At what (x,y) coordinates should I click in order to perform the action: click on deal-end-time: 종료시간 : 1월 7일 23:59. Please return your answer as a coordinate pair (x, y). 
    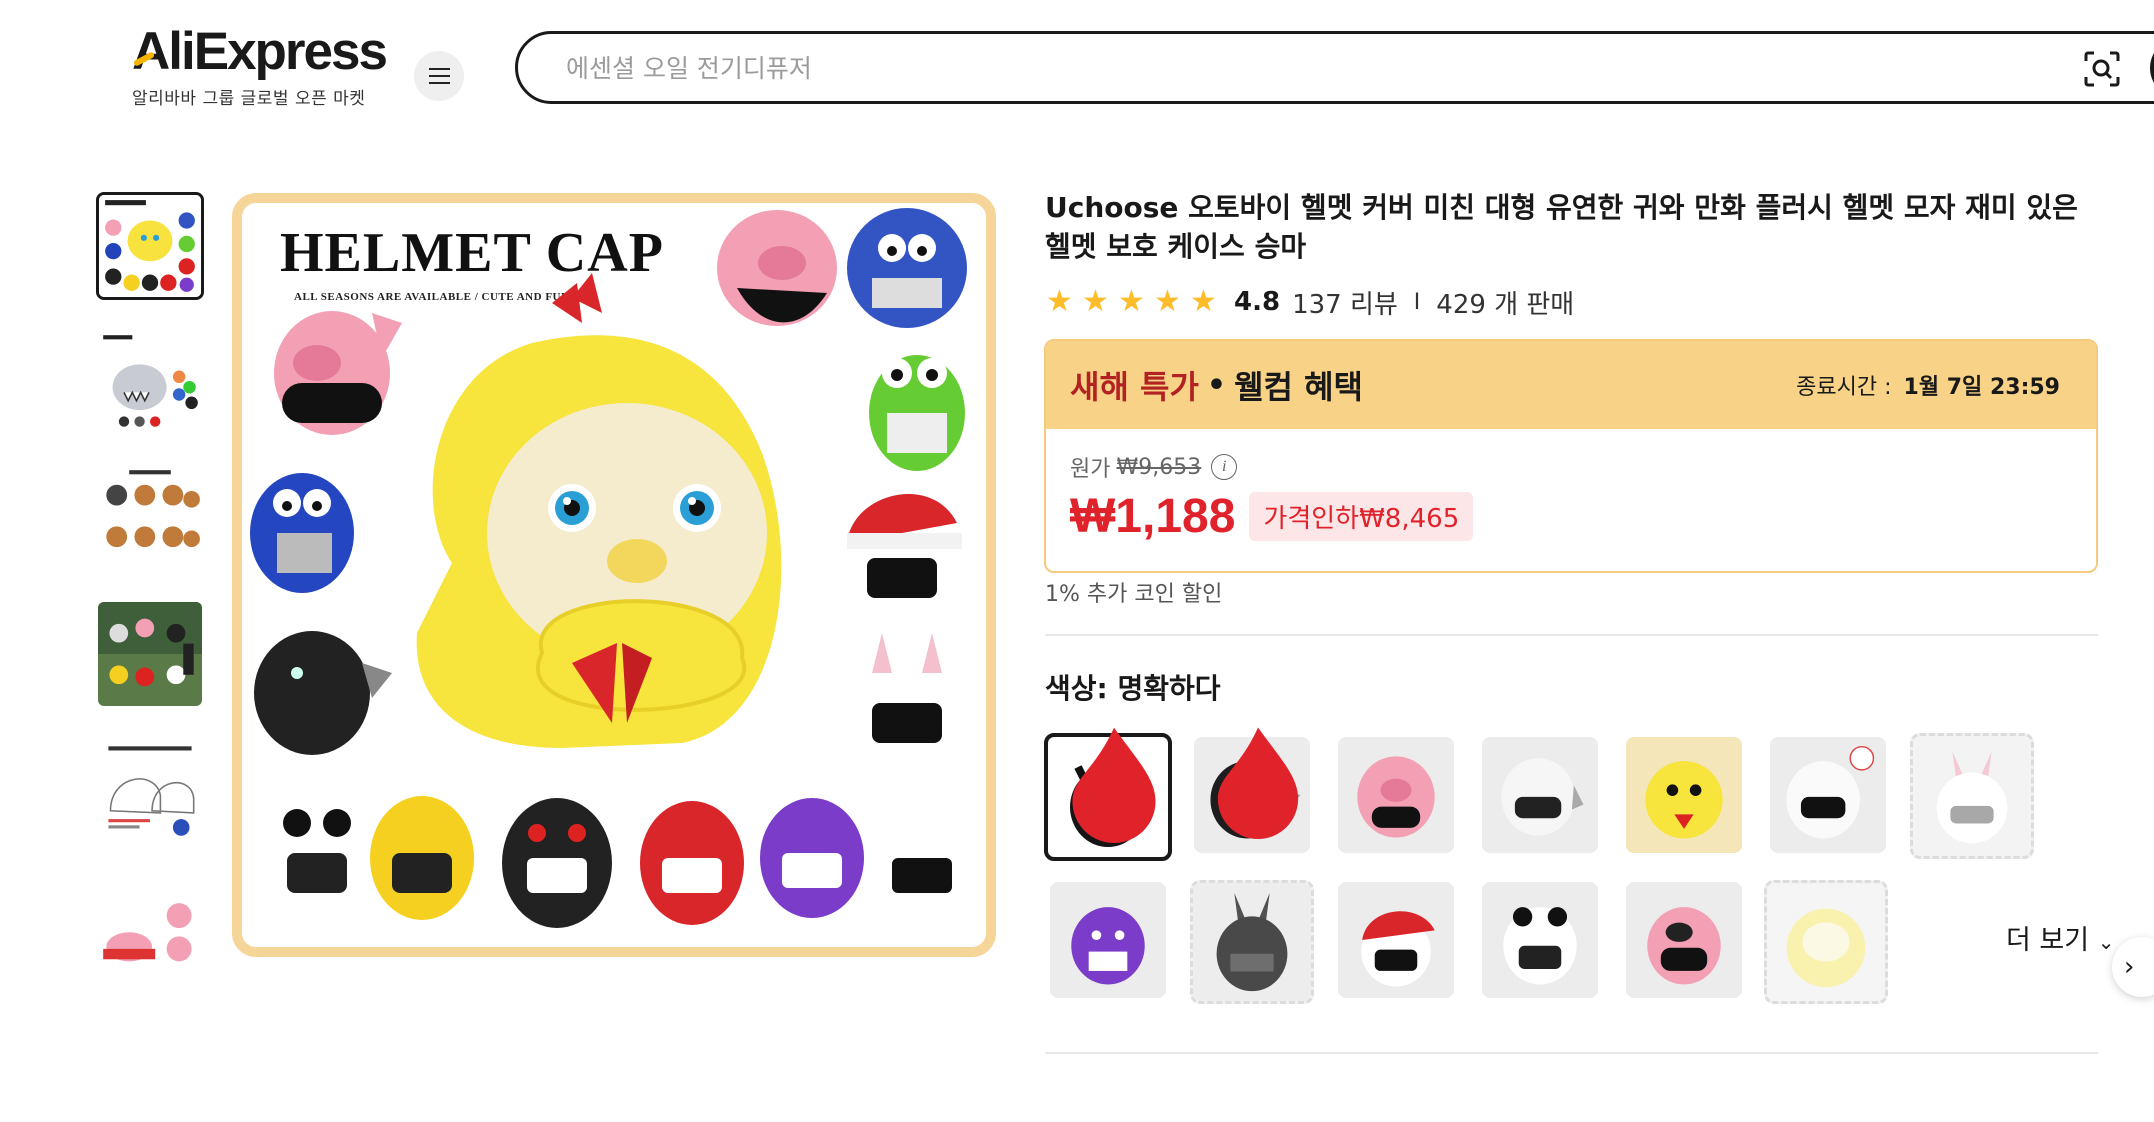
    Looking at the image, I should click on (1928, 385).